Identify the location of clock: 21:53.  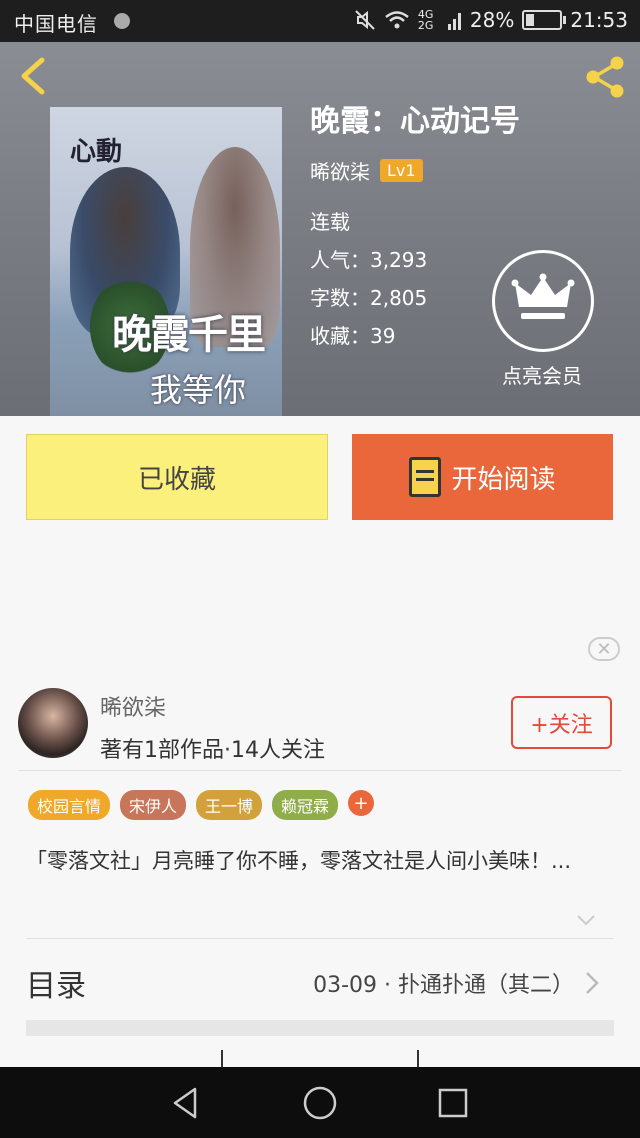
(599, 20).